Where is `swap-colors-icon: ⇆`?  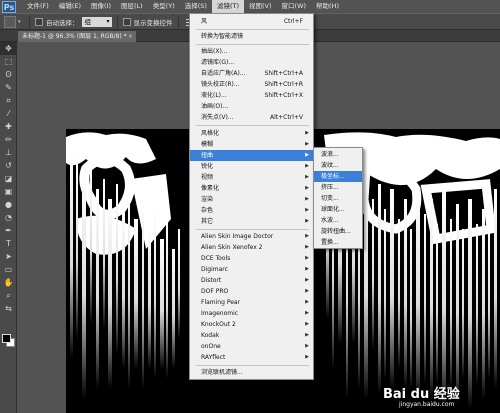 swap-colors-icon: ⇆ is located at coordinates (8, 308).